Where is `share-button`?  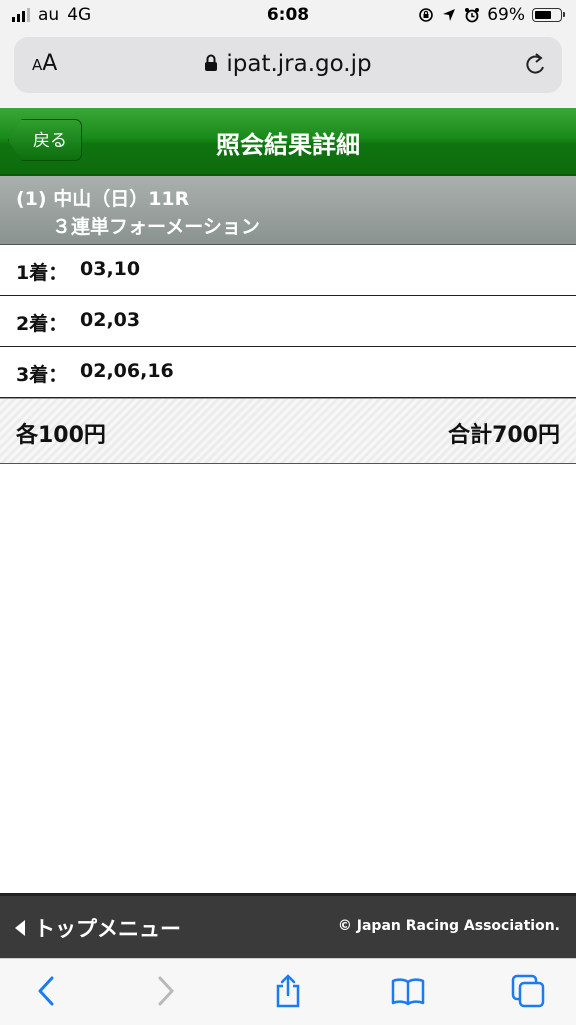 share-button is located at coordinates (288, 991).